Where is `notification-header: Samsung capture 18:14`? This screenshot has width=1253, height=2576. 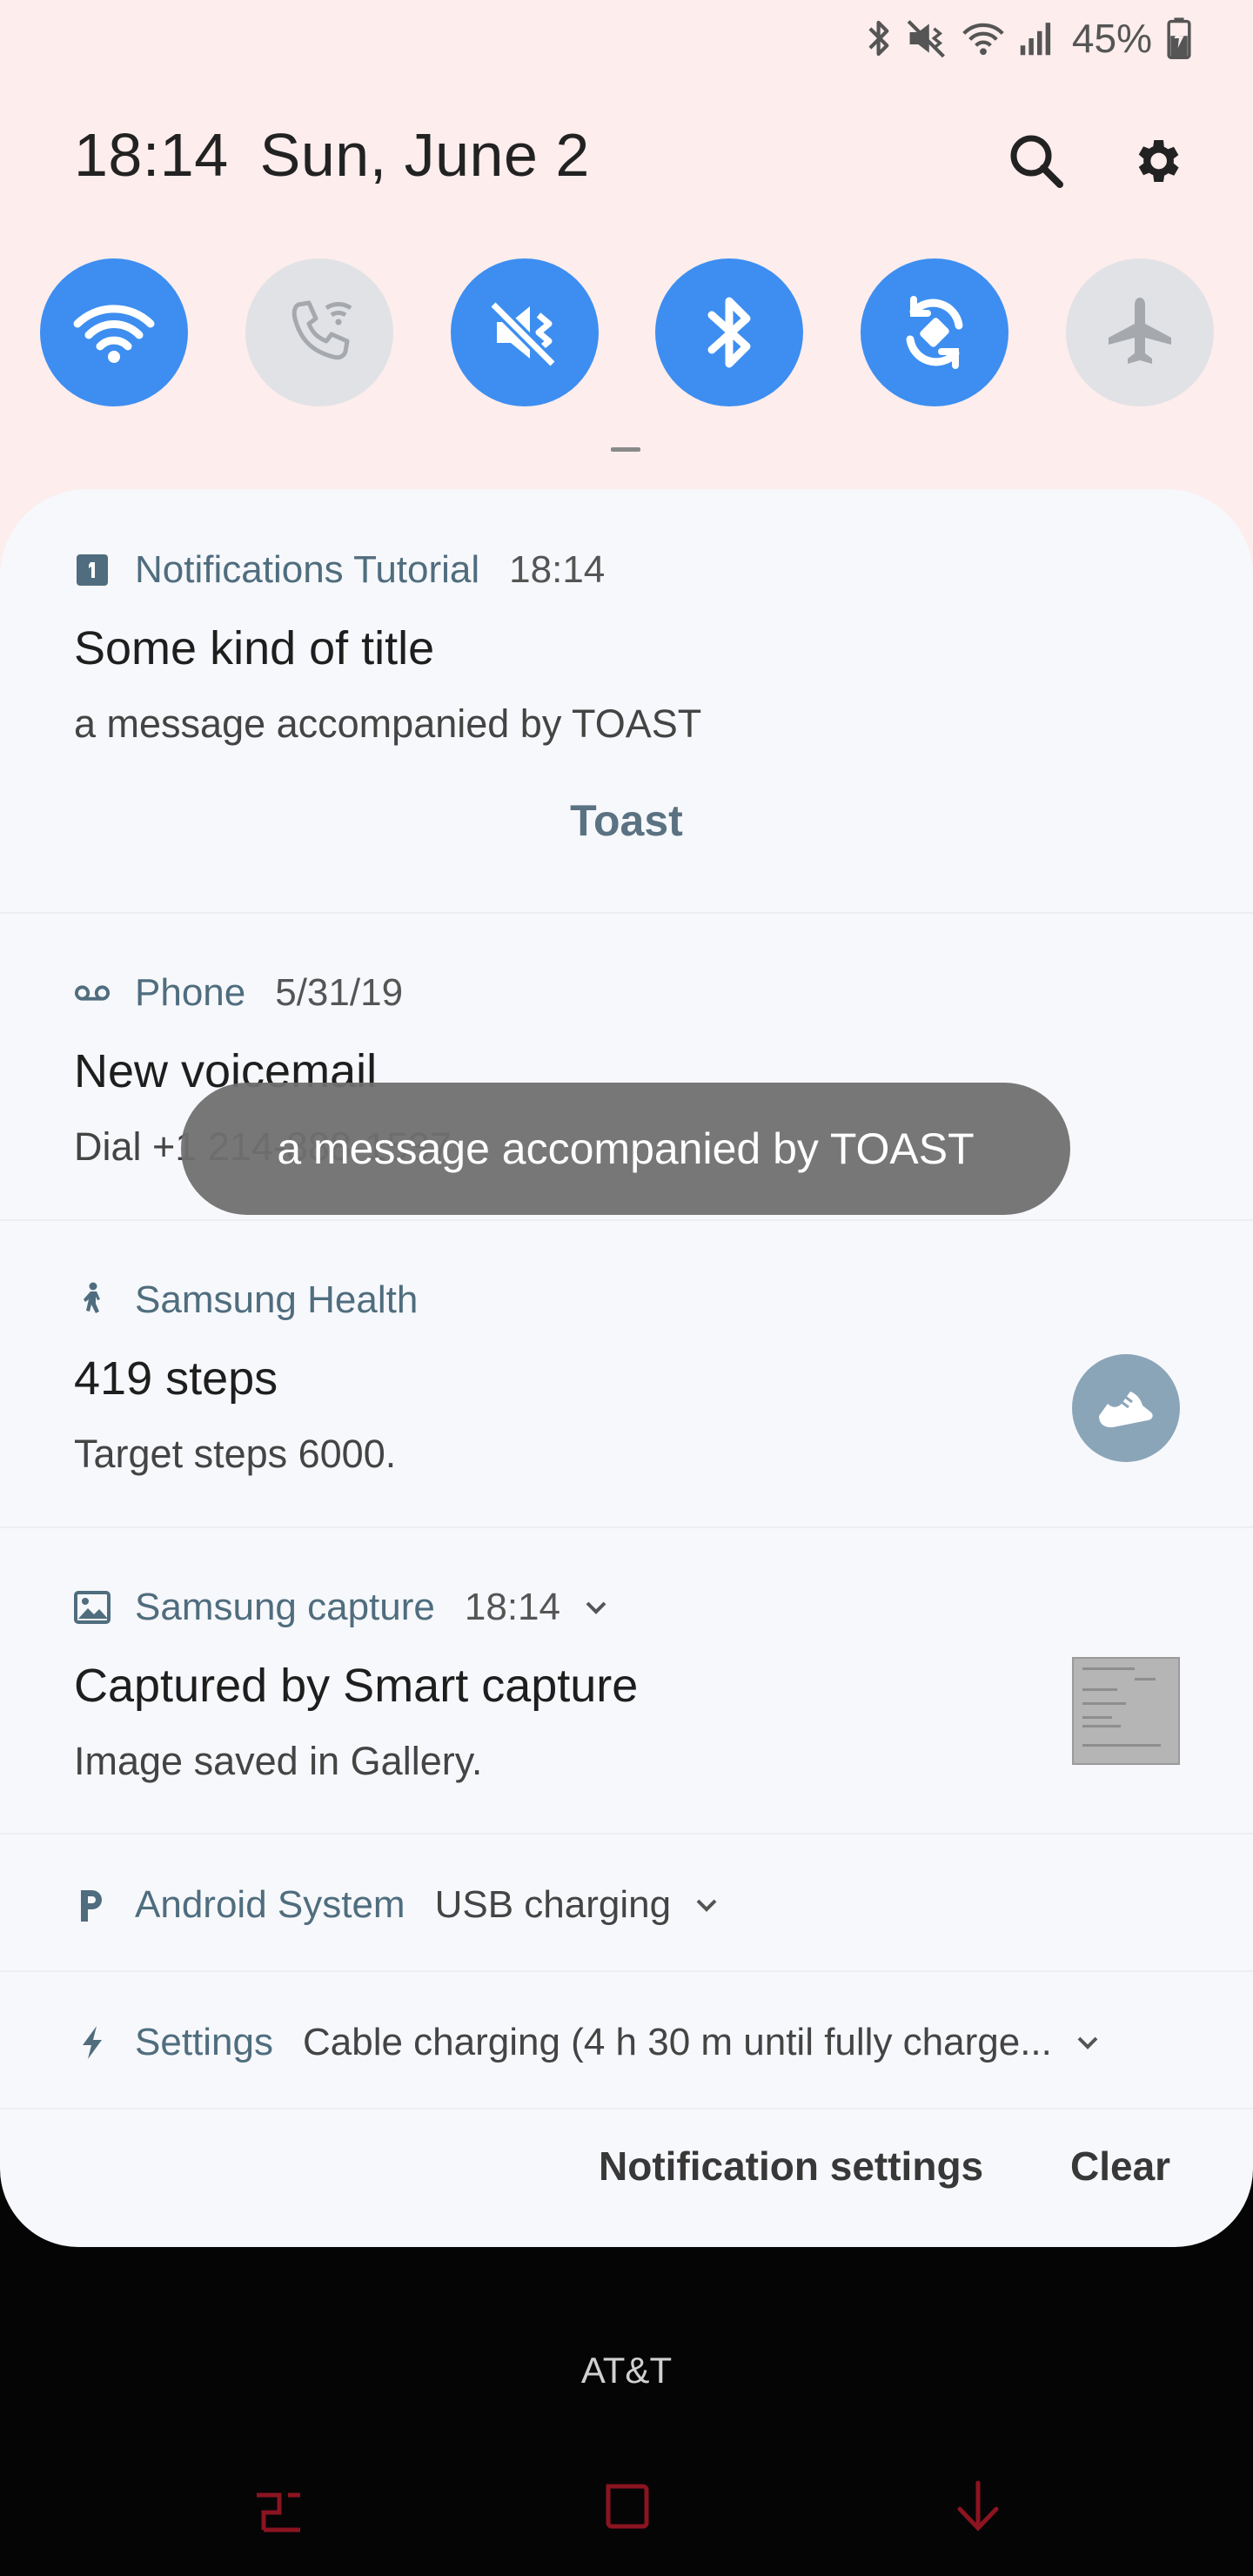 notification-header: Samsung capture 18:14 is located at coordinates (341, 1608).